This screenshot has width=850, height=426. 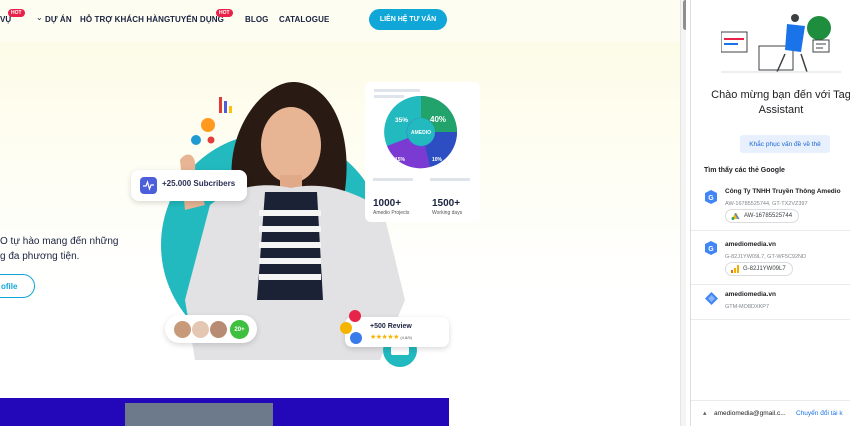 I want to click on avatars-more-badge: 20+, so click(x=239, y=329).